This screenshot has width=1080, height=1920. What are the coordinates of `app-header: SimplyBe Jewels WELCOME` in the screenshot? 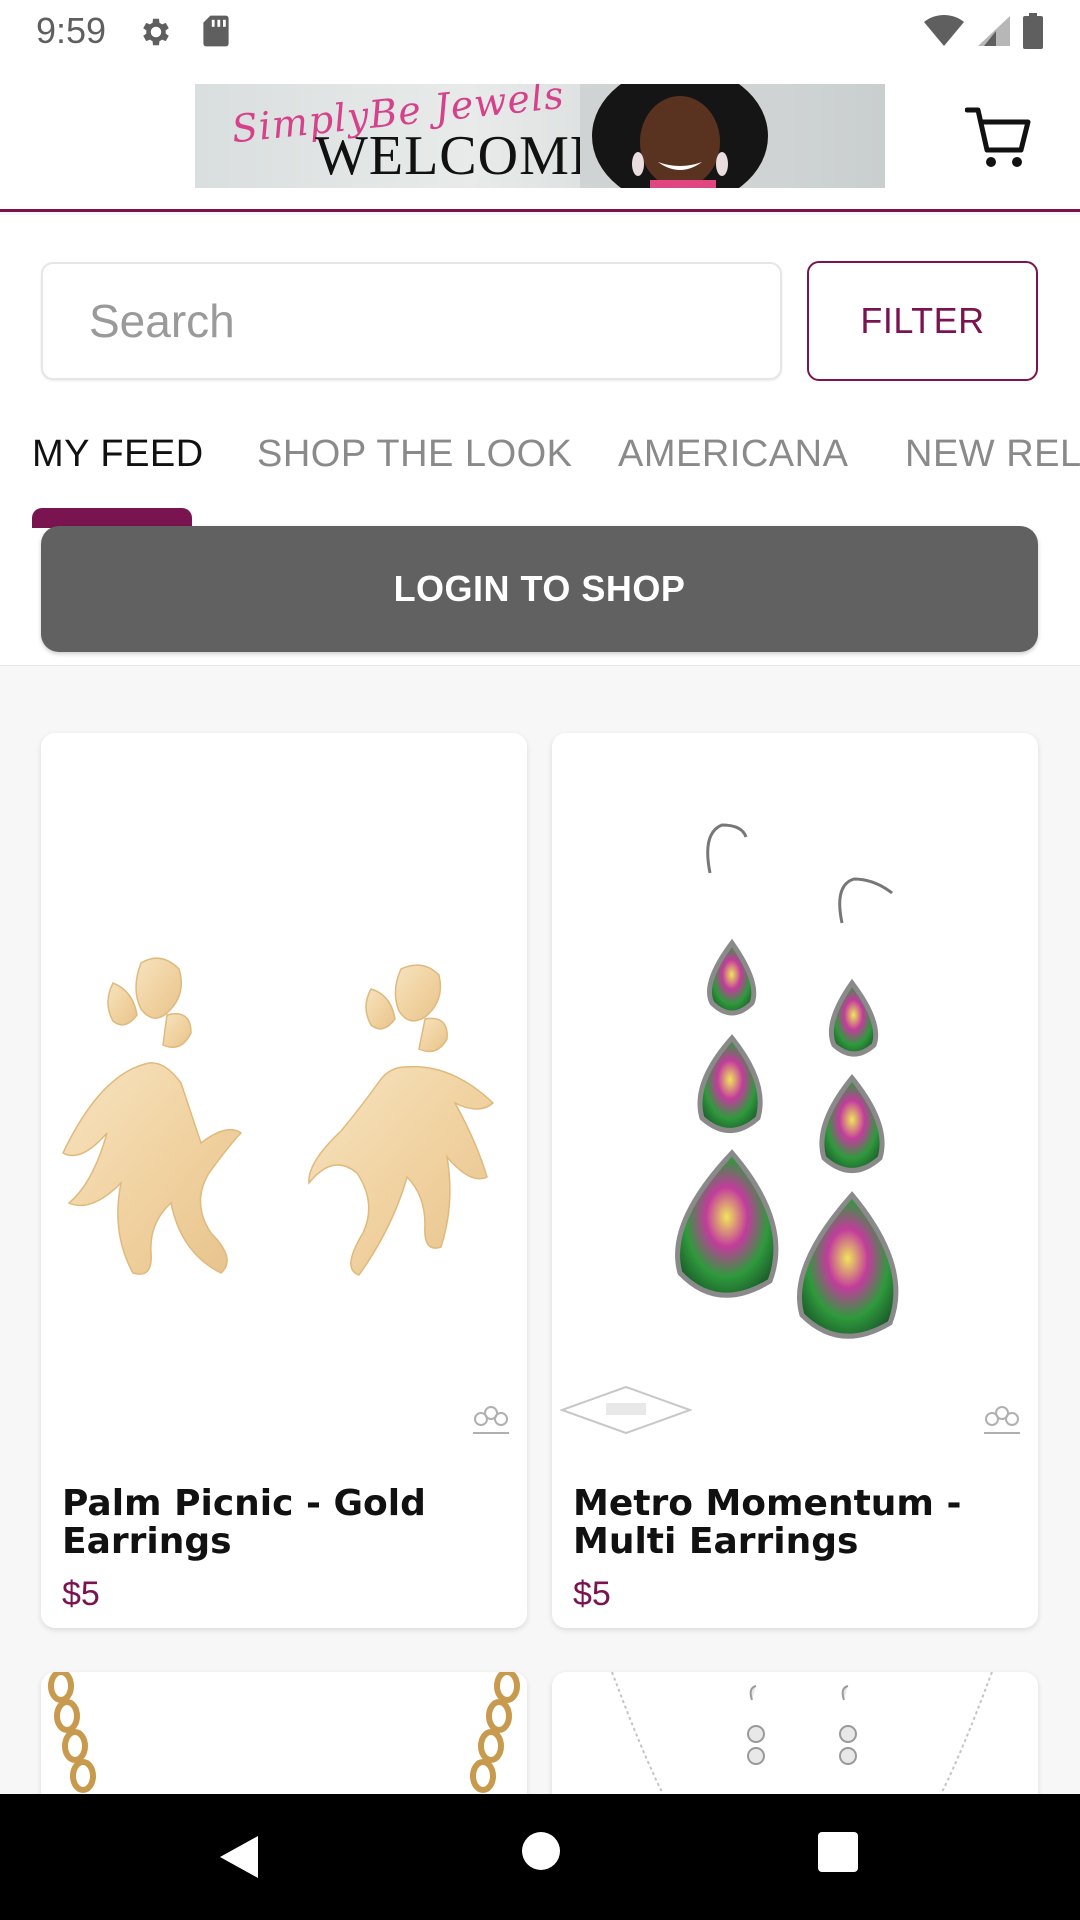 It's located at (540, 137).